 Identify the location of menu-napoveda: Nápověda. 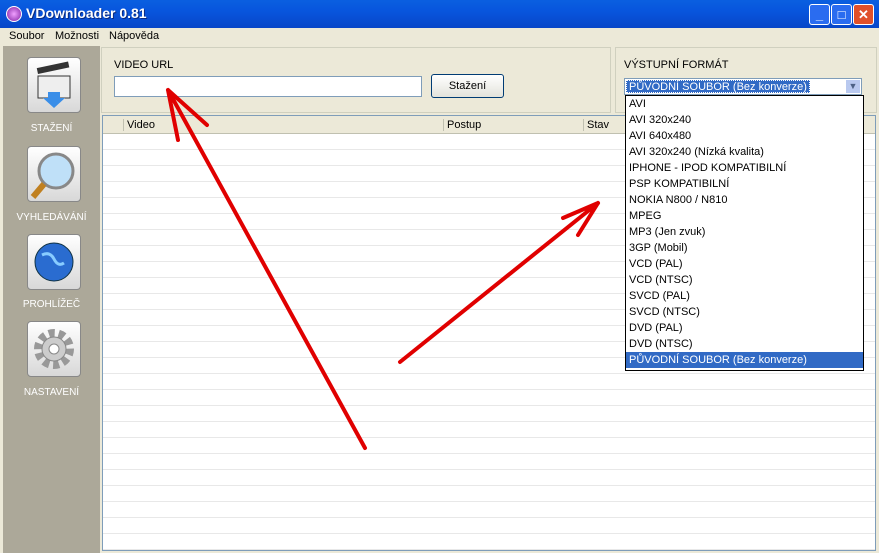
(134, 36).